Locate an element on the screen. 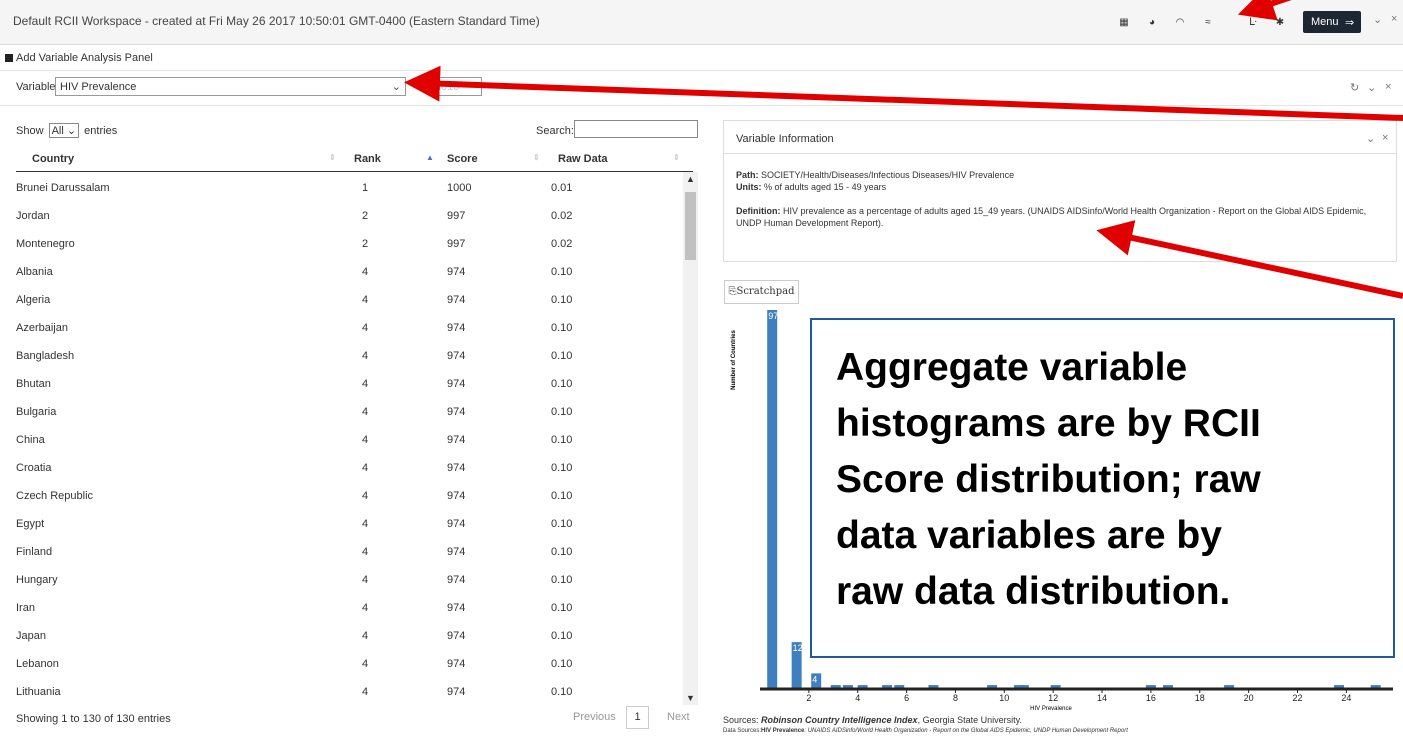 This screenshot has width=1403, height=740. arrow-to-variable-select is located at coordinates (903, 93).